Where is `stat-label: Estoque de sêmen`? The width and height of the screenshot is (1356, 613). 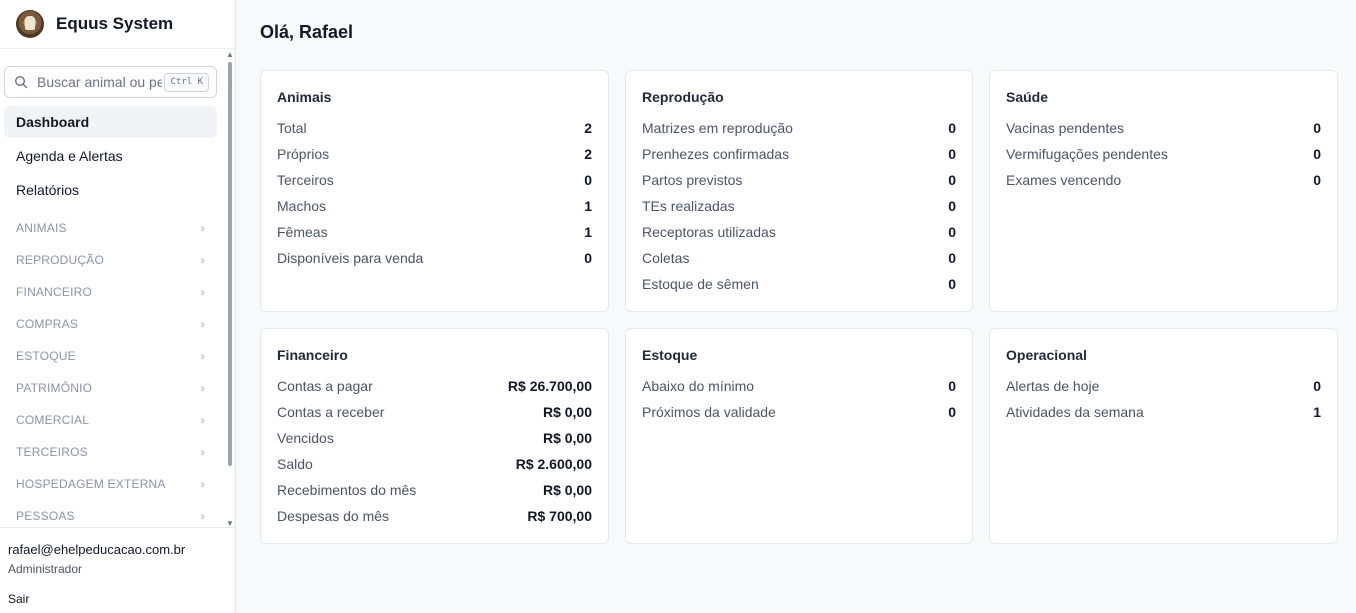
stat-label: Estoque de sêmen is located at coordinates (700, 284).